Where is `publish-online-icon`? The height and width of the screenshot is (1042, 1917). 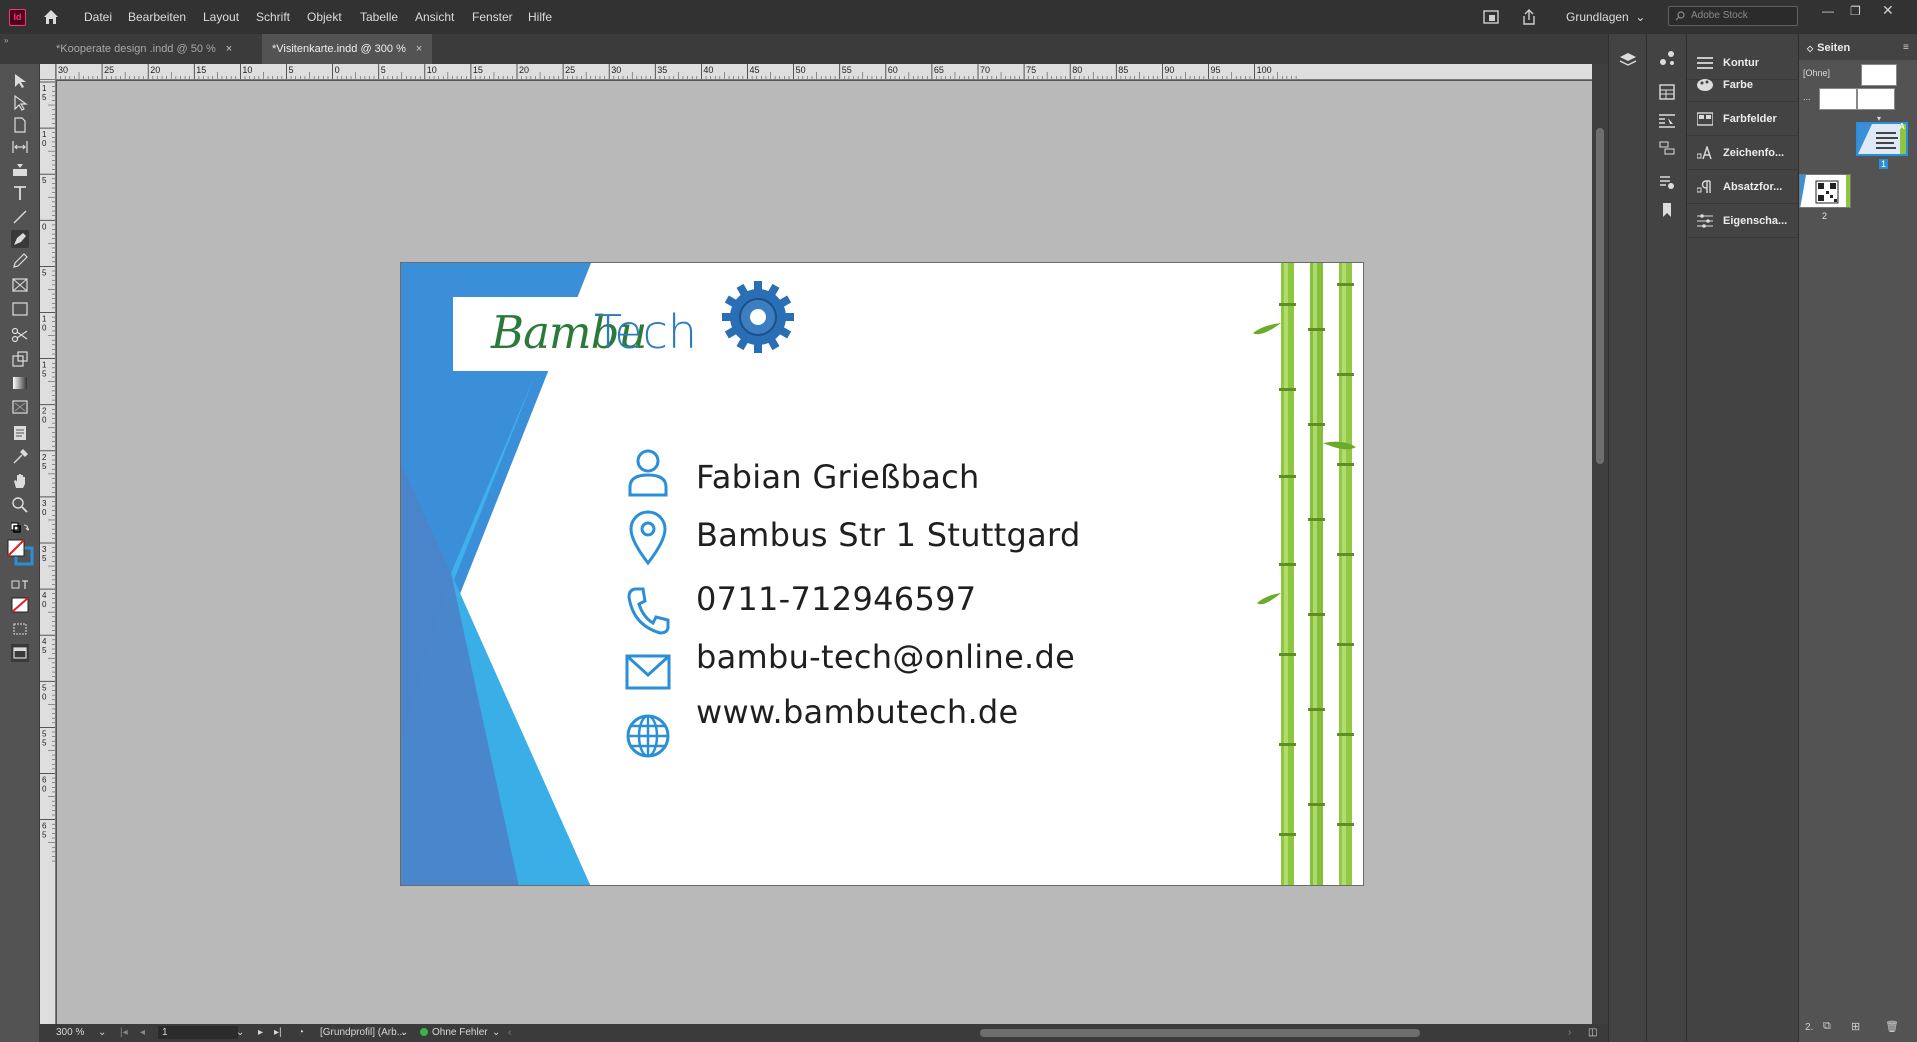
publish-online-icon is located at coordinates (1491, 17).